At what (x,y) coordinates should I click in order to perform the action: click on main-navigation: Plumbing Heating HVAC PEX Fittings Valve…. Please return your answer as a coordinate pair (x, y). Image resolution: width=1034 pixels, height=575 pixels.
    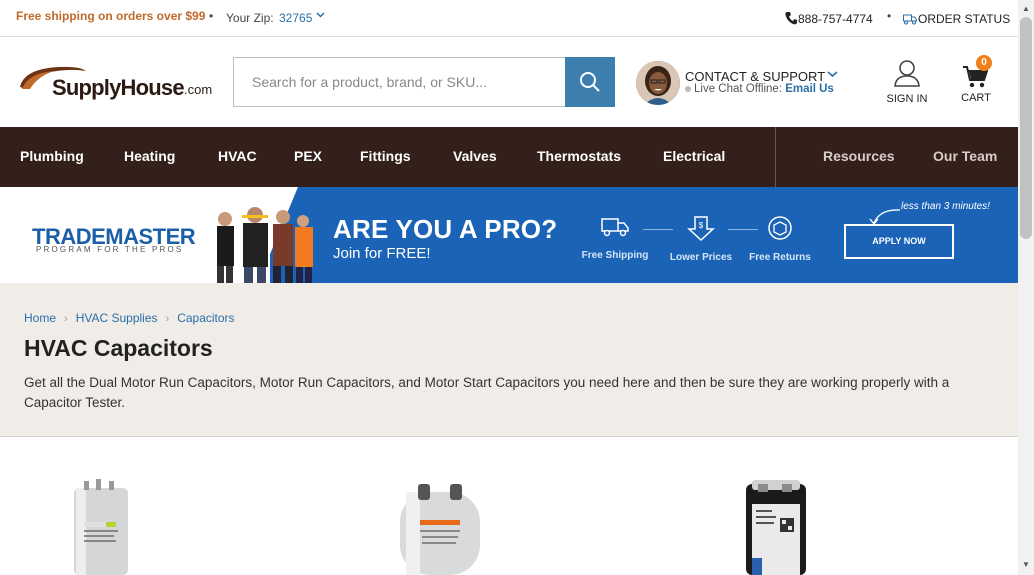
    Looking at the image, I should click on (509, 157).